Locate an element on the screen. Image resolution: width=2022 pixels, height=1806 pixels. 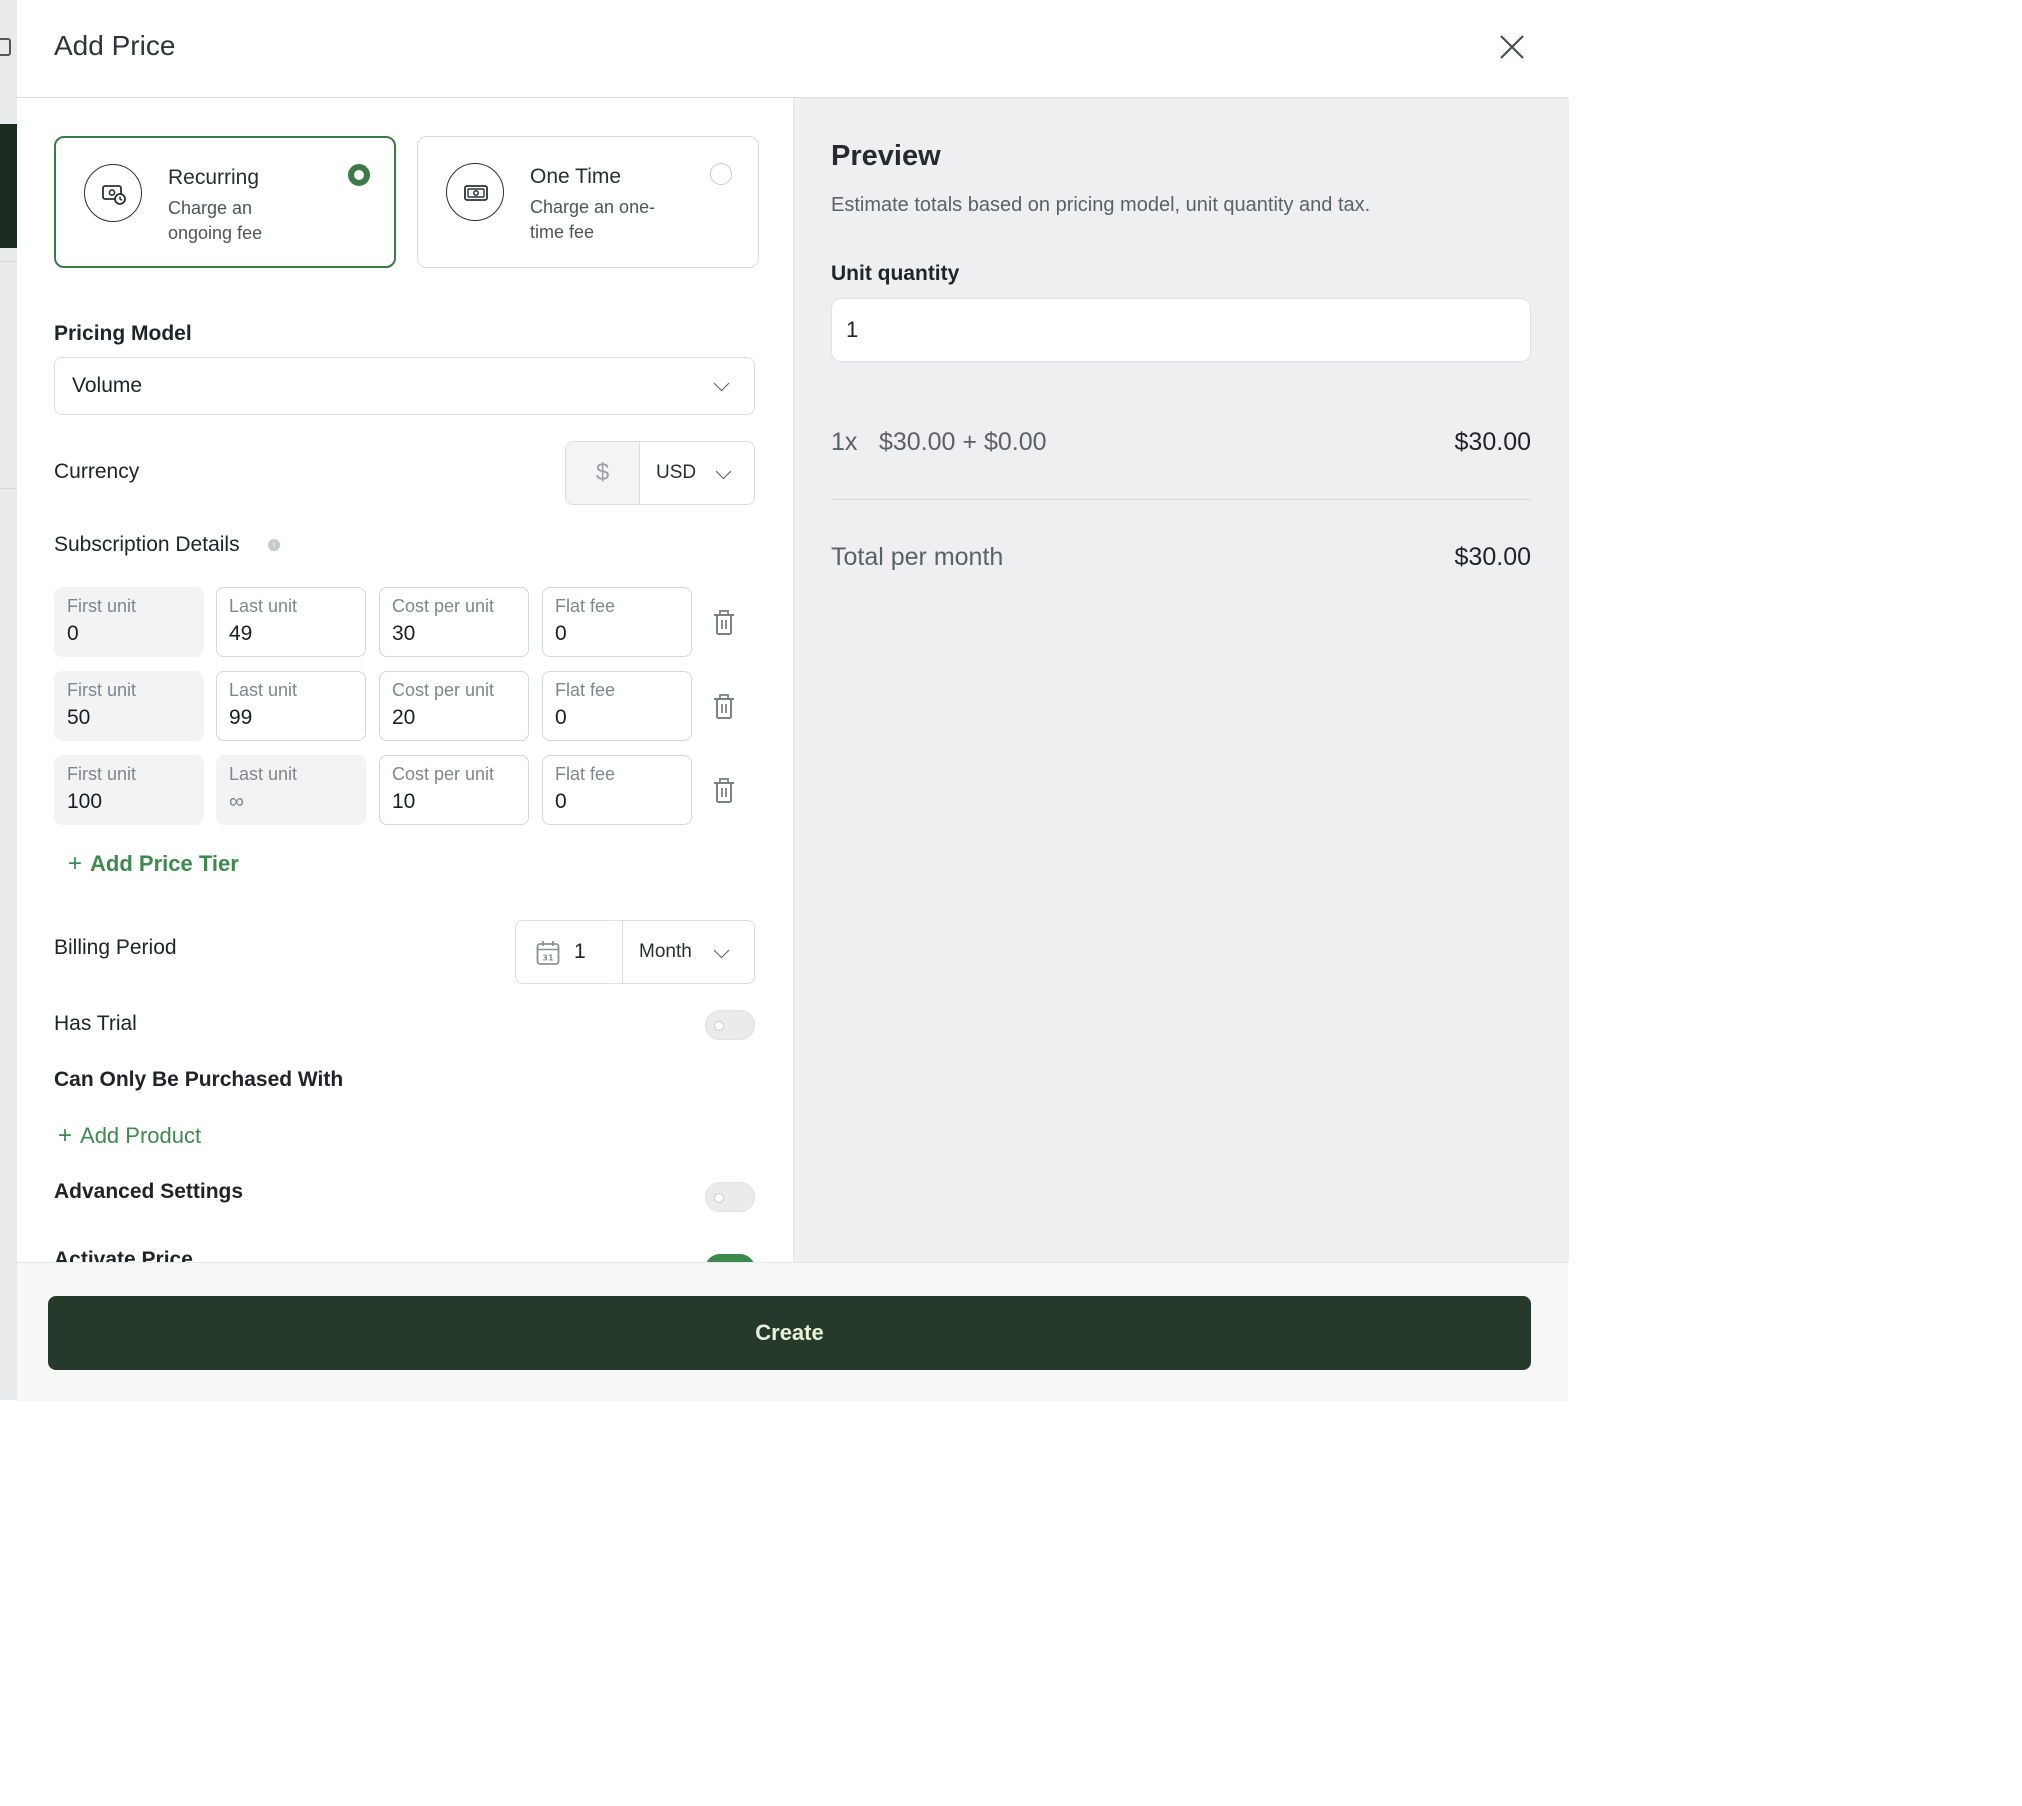
close-button is located at coordinates (1512, 47).